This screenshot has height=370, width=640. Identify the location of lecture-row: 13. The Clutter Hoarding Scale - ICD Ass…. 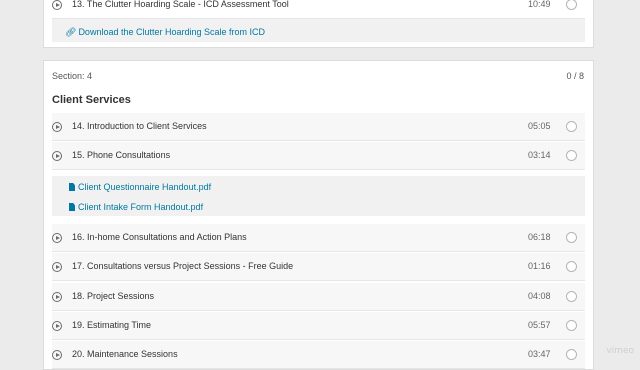
(318, 9).